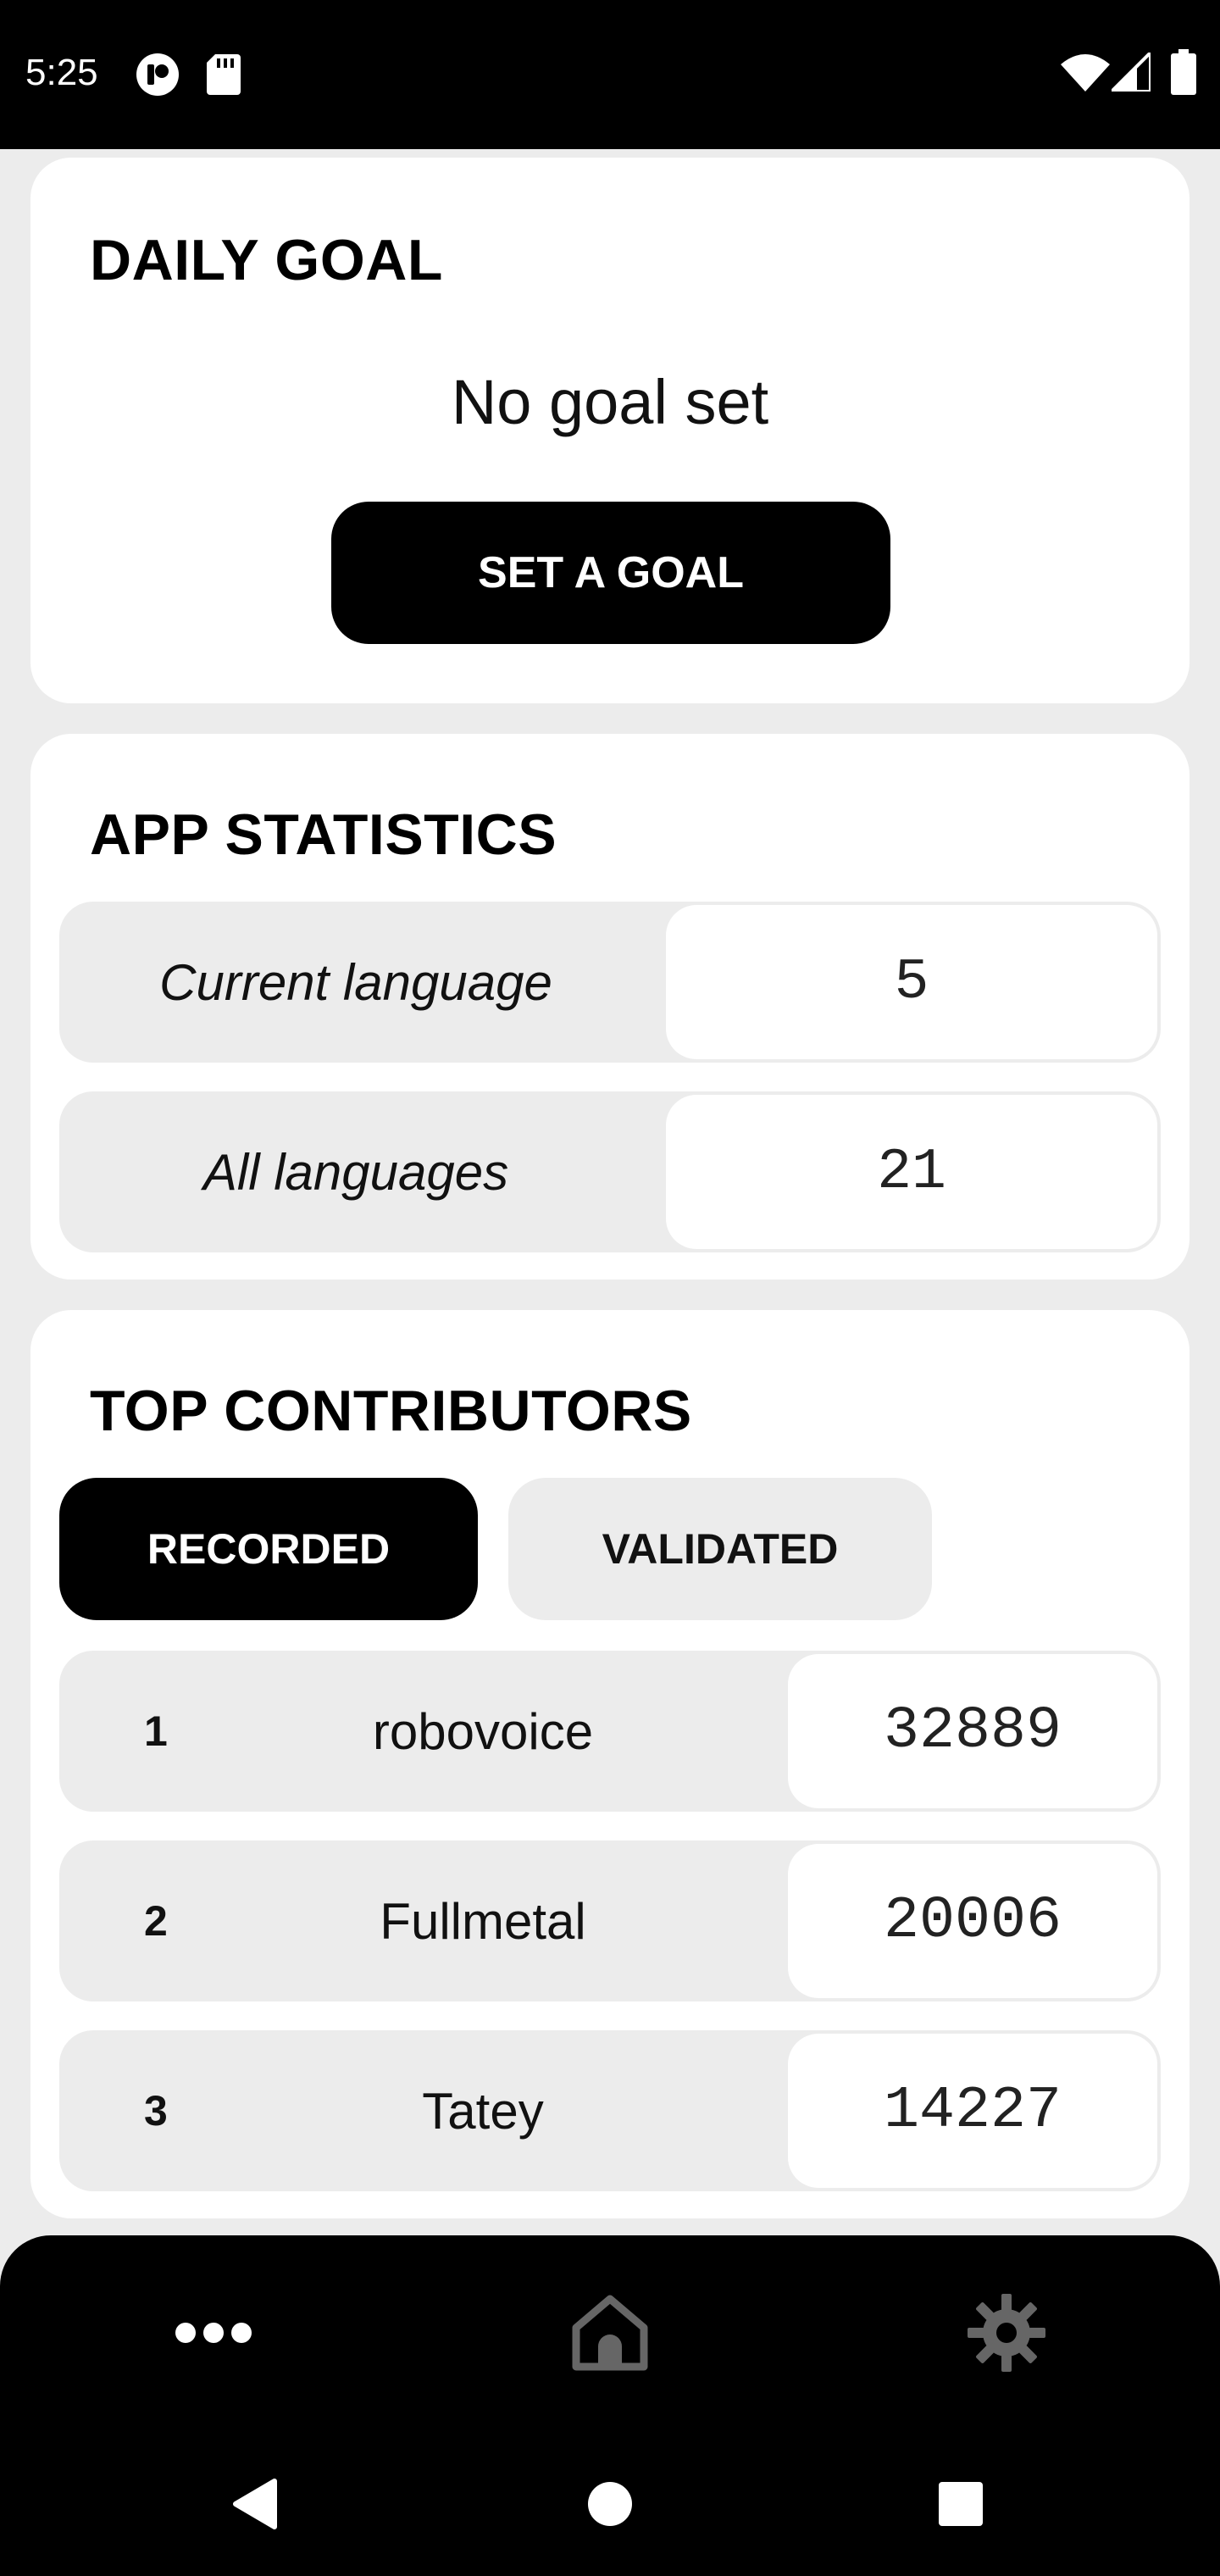 The image size is (1220, 2576). I want to click on contributor-name: Tatey, so click(483, 2111).